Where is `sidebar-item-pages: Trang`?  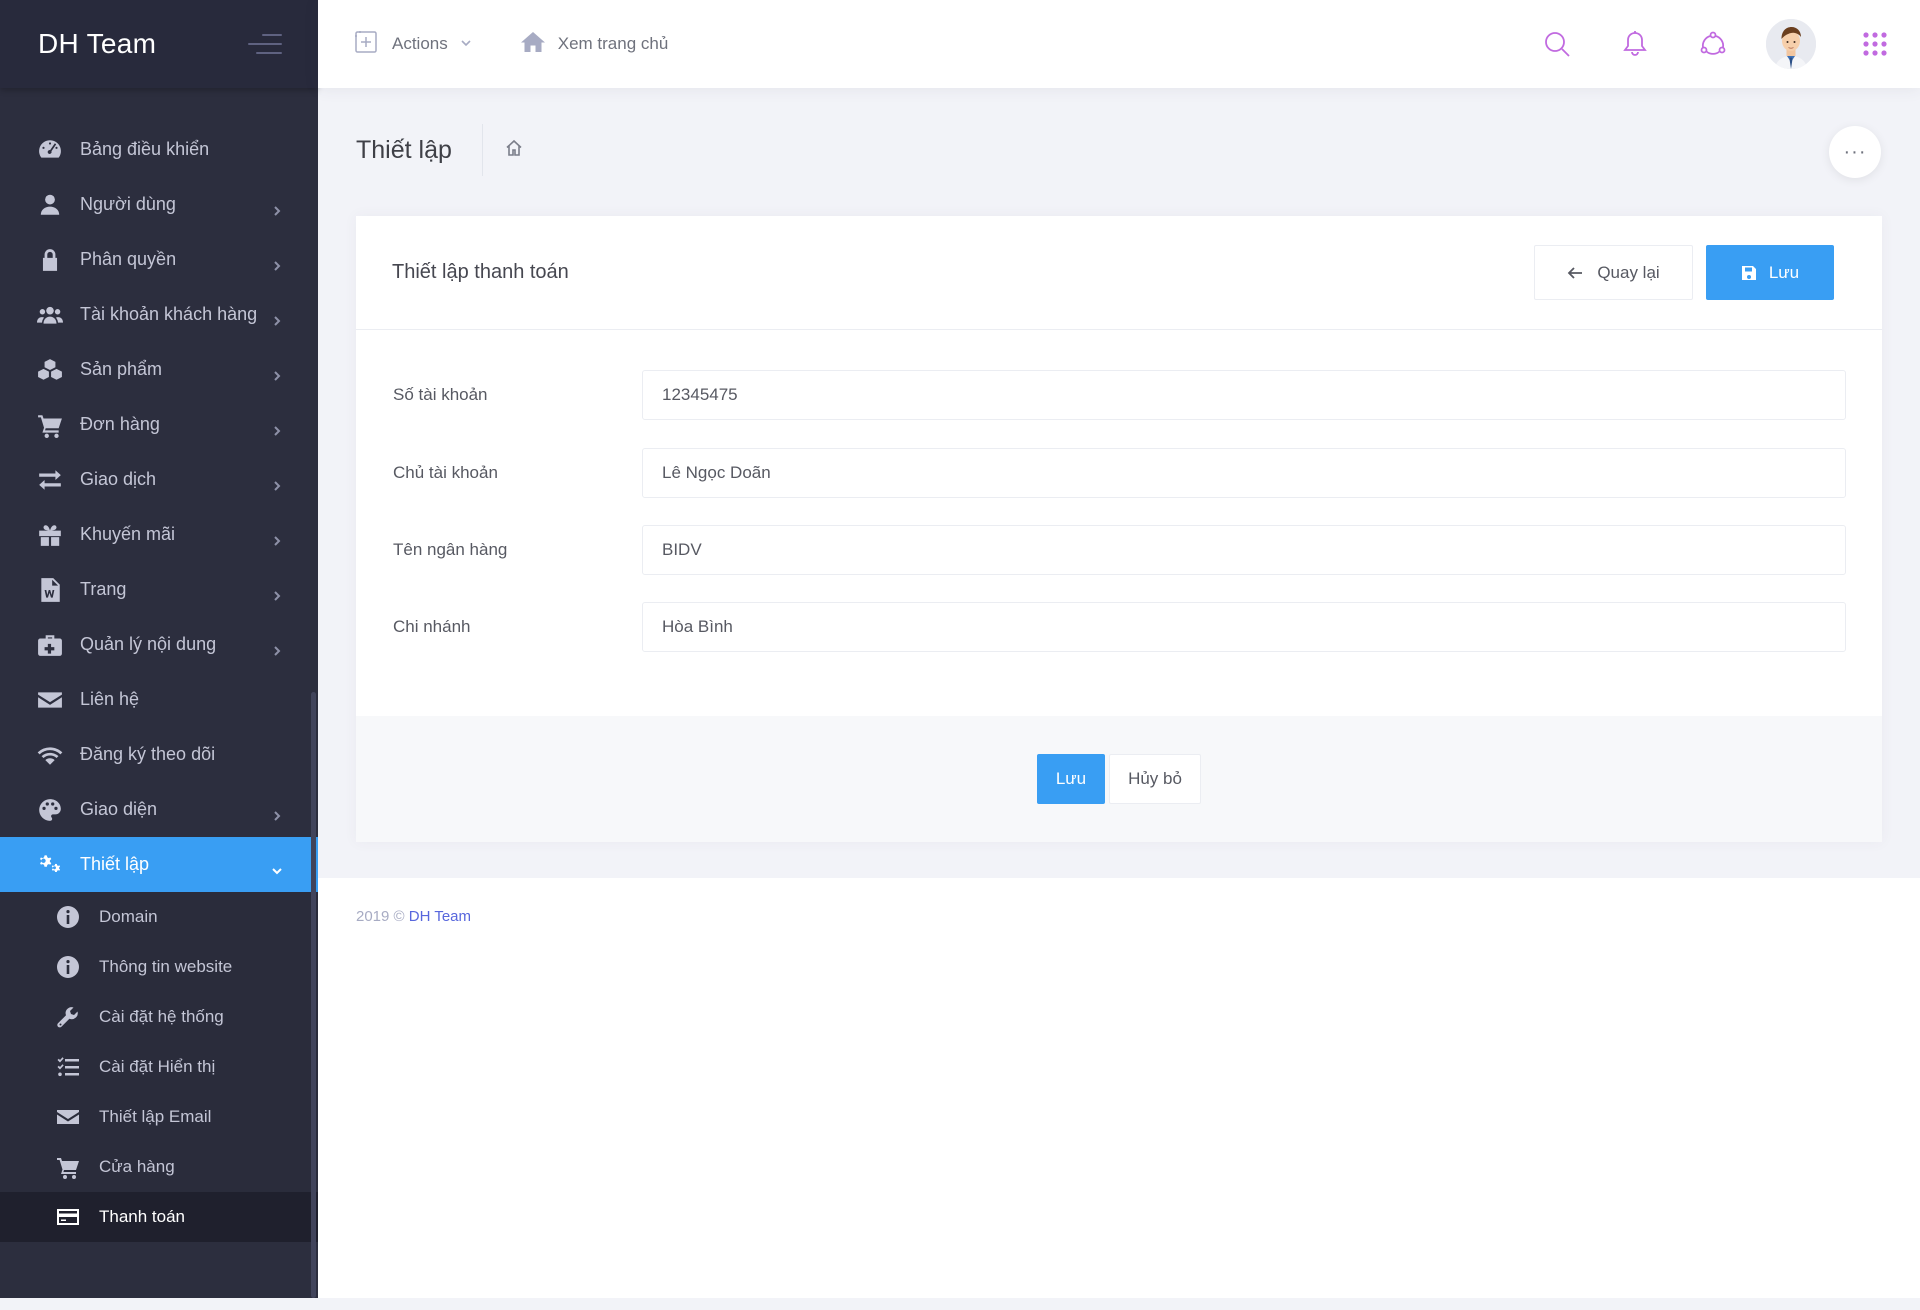
sidebar-item-pages: Trang is located at coordinates (159, 589).